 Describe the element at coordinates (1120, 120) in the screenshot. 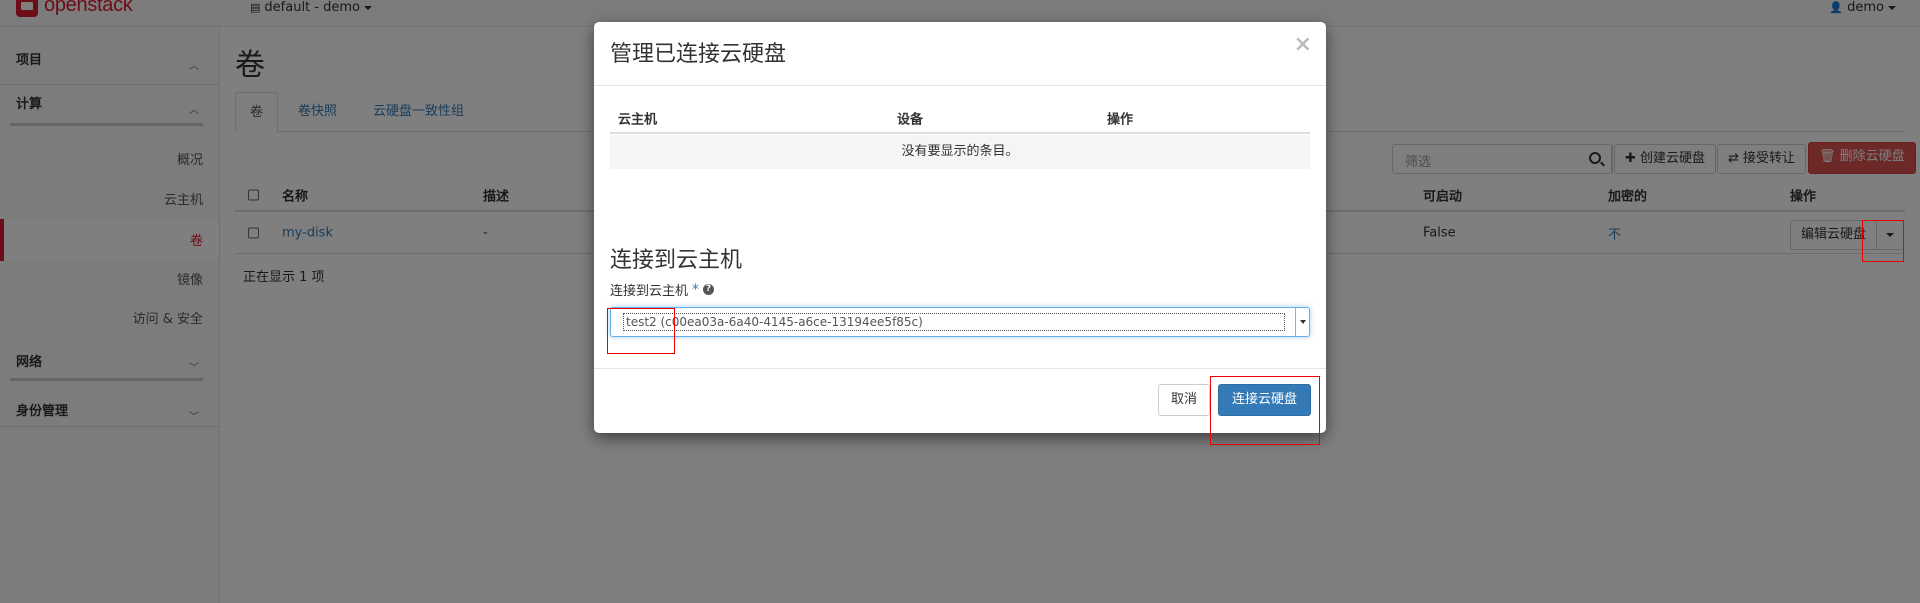

I see `column-header-actions: 操作` at that location.